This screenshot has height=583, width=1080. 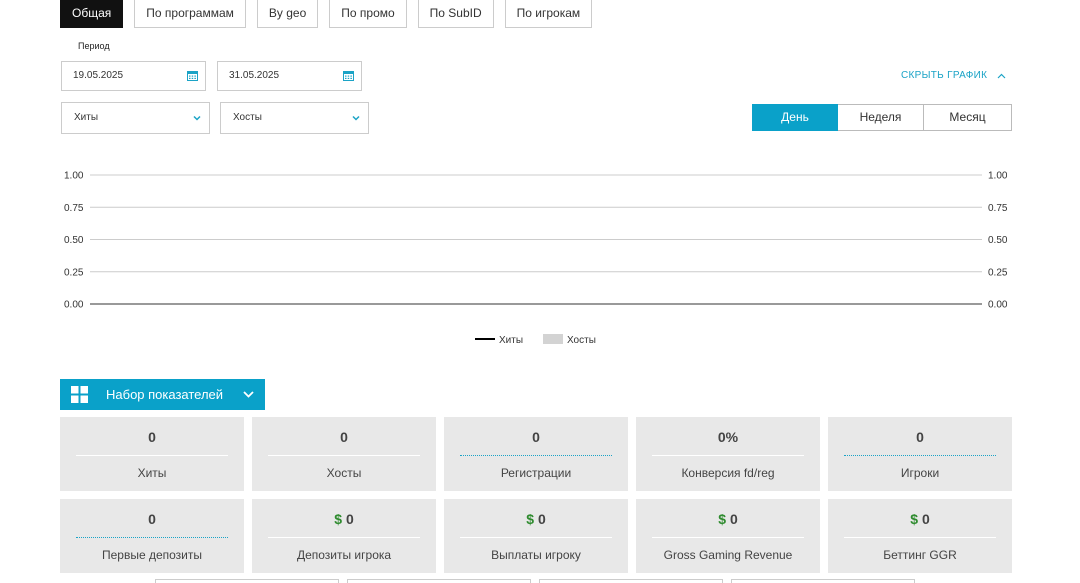 I want to click on metric-select-1: Хиты, so click(x=135, y=118).